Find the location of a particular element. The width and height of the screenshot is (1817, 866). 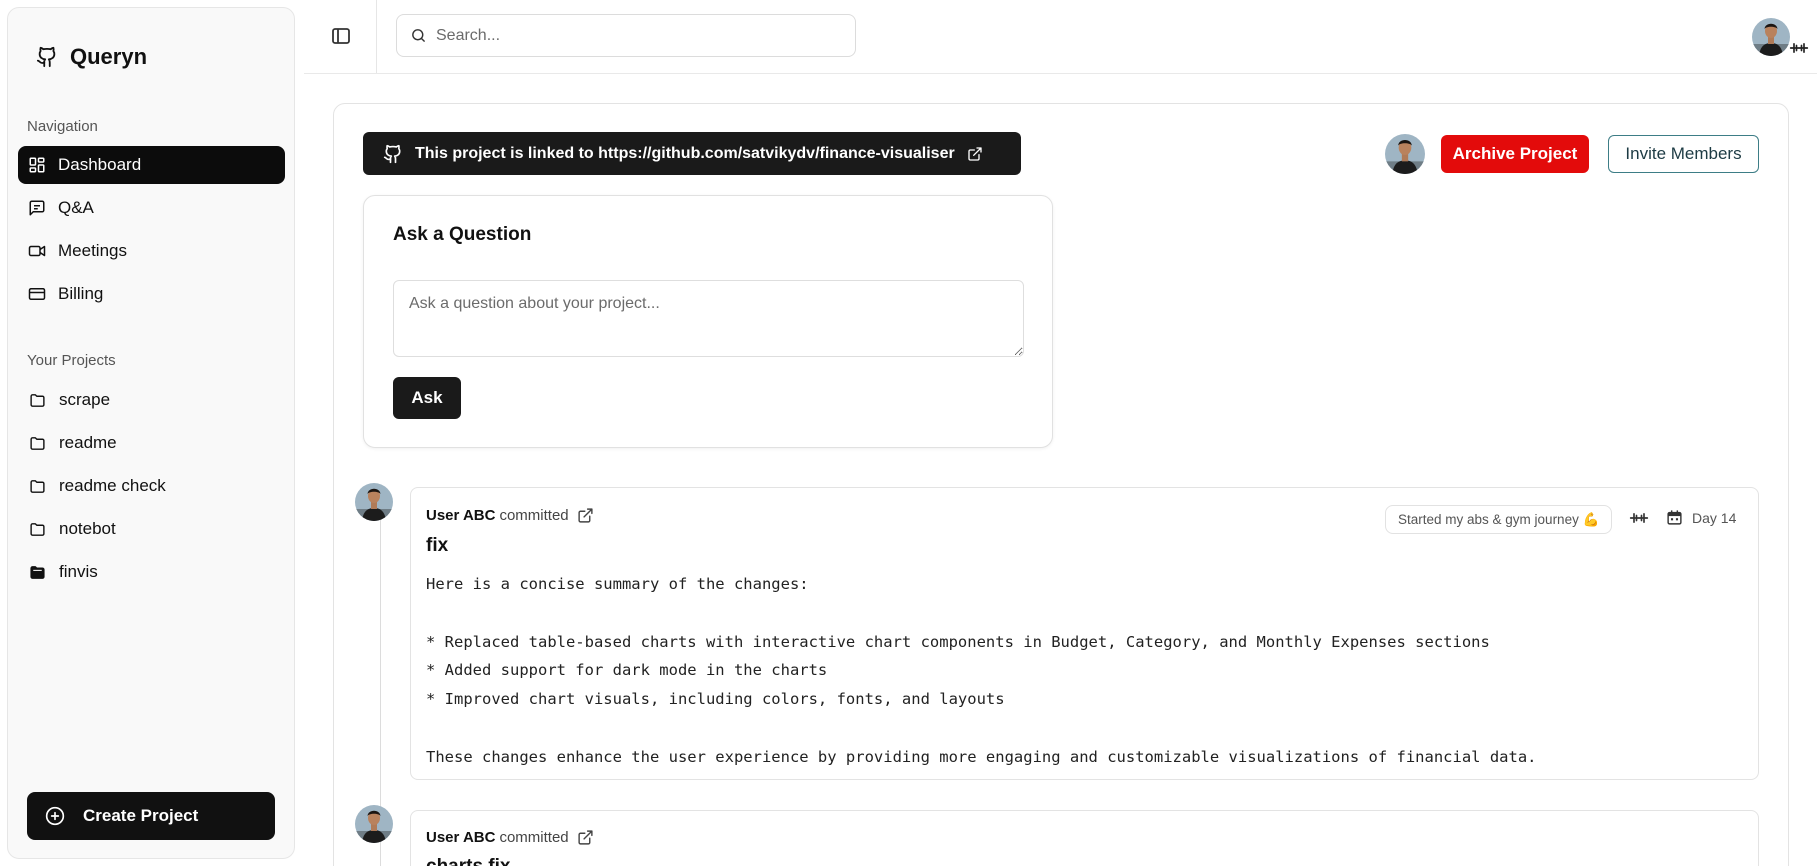

commit-title: charts fix is located at coordinates (468, 861).